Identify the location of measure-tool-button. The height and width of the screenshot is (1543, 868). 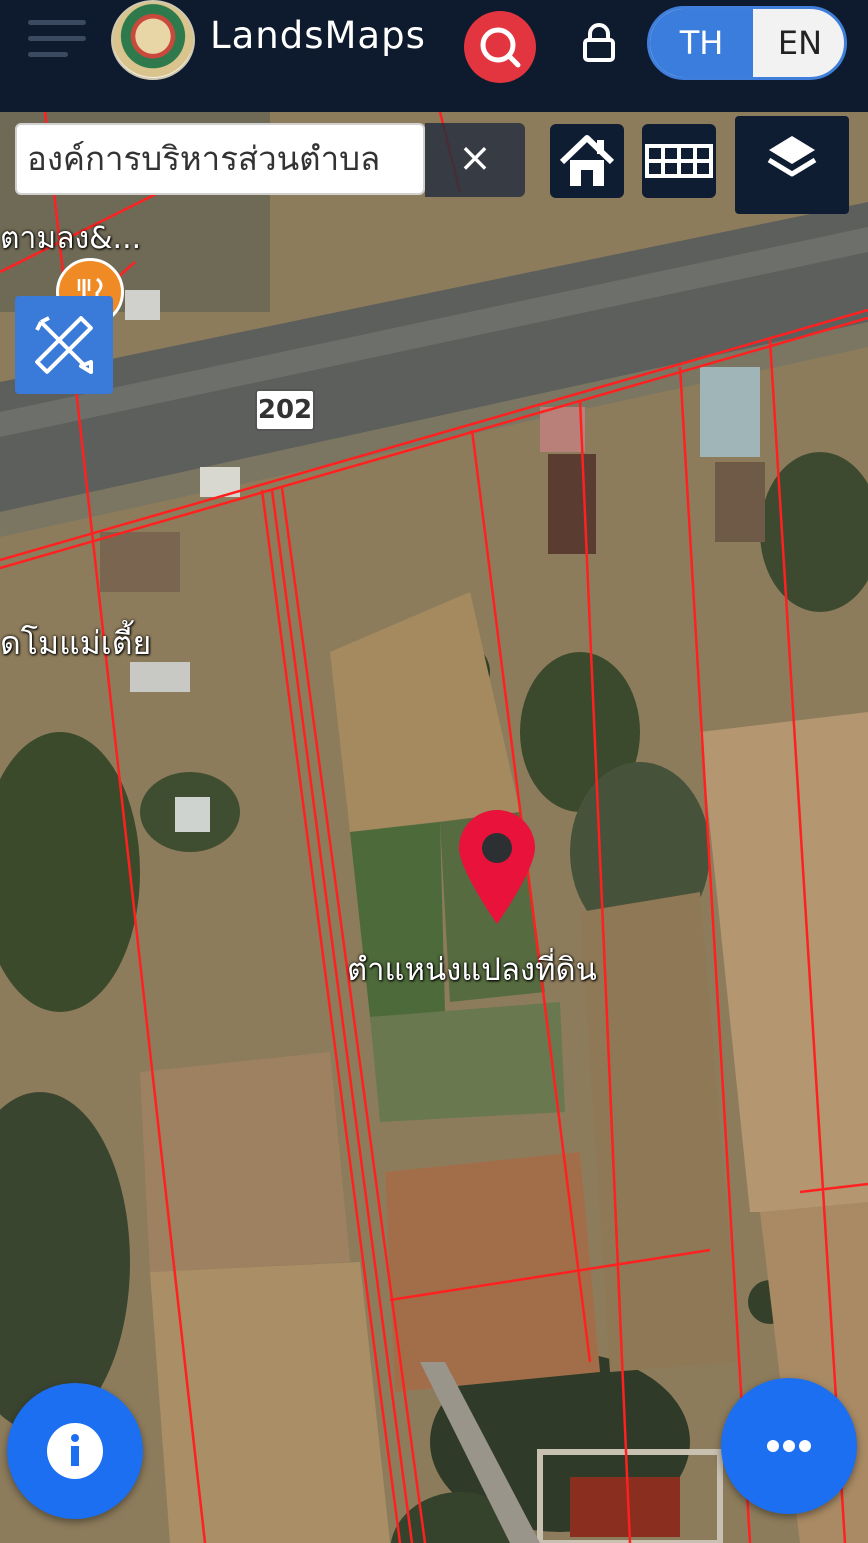
(64, 345).